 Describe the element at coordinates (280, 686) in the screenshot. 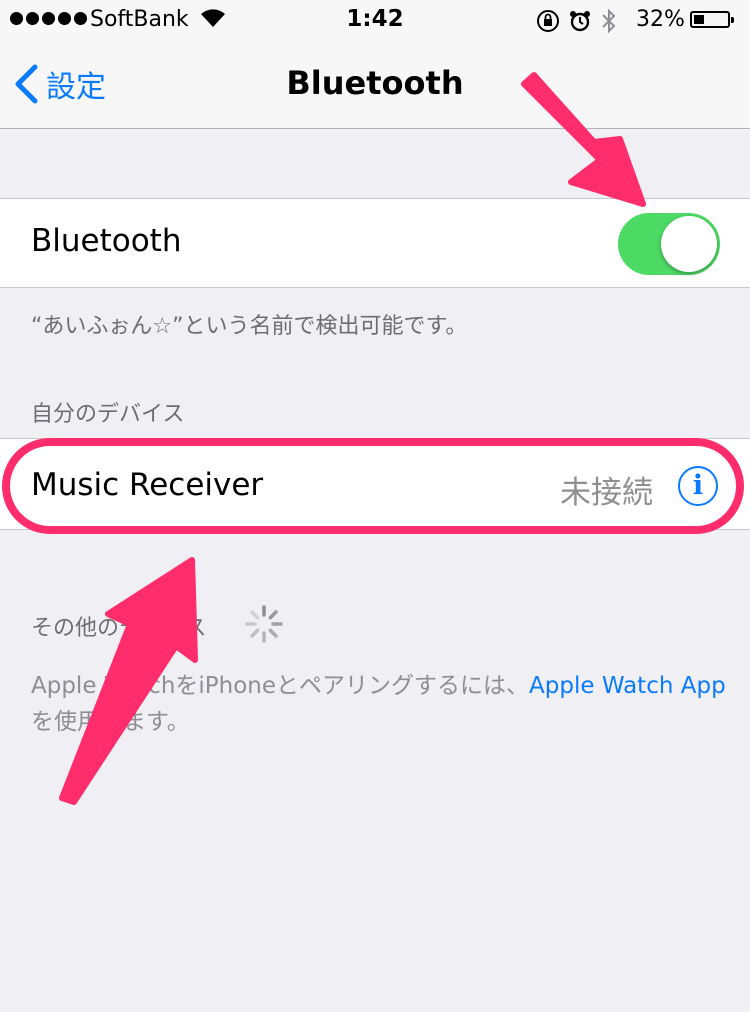

I see `watch-note-text: Apple WatchをiPhoneとペアリングするには、` at that location.